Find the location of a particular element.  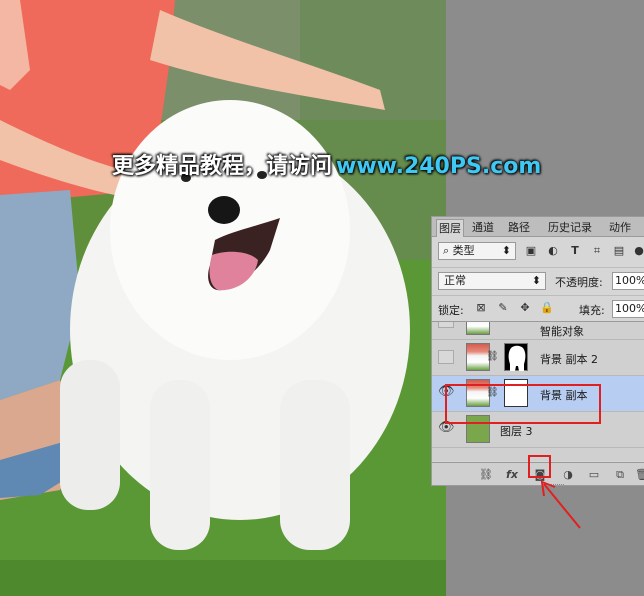

filter-row: ⌕ 类型 ⬍ ▣ ◐ T ⌗ ▤ ● is located at coordinates (538, 251).